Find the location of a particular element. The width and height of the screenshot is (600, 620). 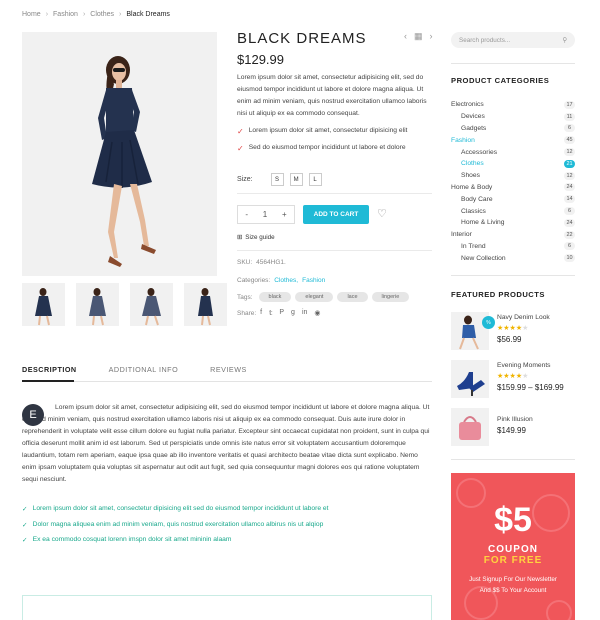

size-option-m: M is located at coordinates (296, 179).